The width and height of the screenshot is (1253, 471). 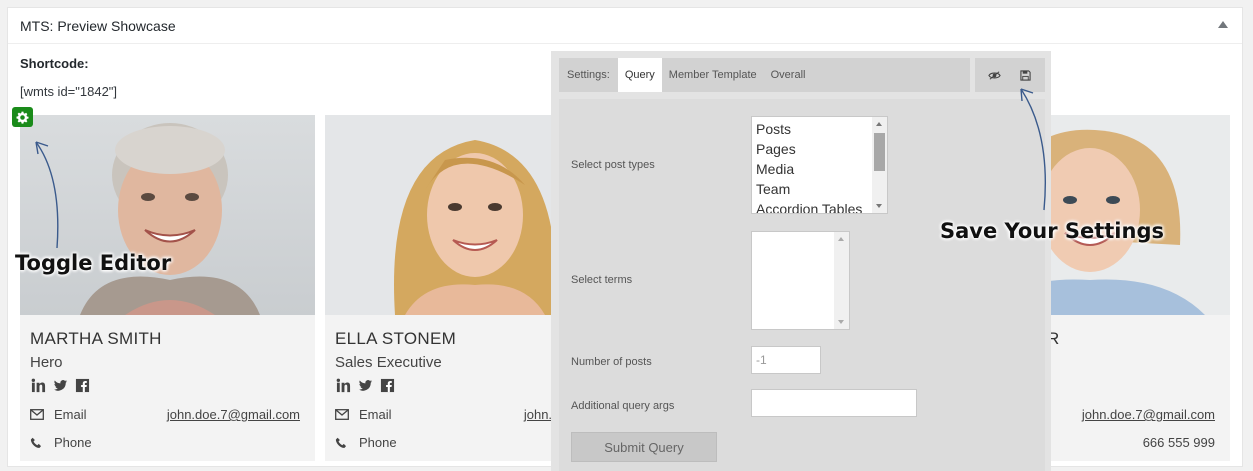 I want to click on gear-icon, so click(x=22, y=117).